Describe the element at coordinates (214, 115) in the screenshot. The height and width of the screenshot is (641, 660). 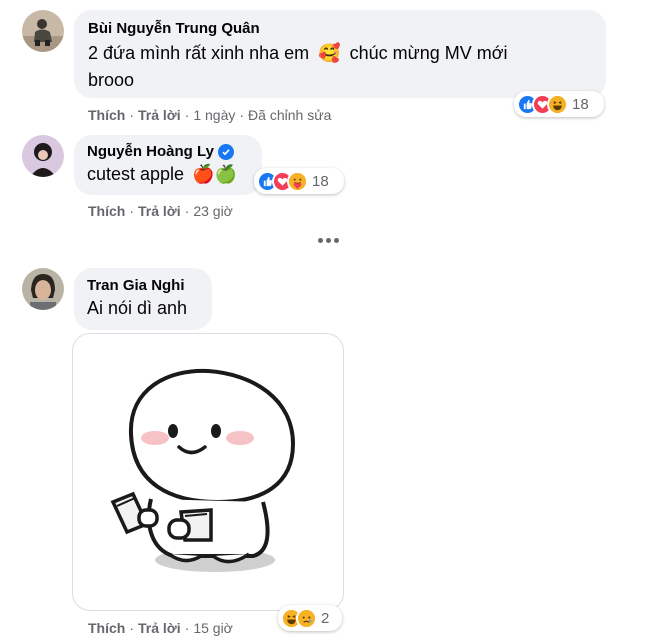
I see `timestamp: 1 ngày` at that location.